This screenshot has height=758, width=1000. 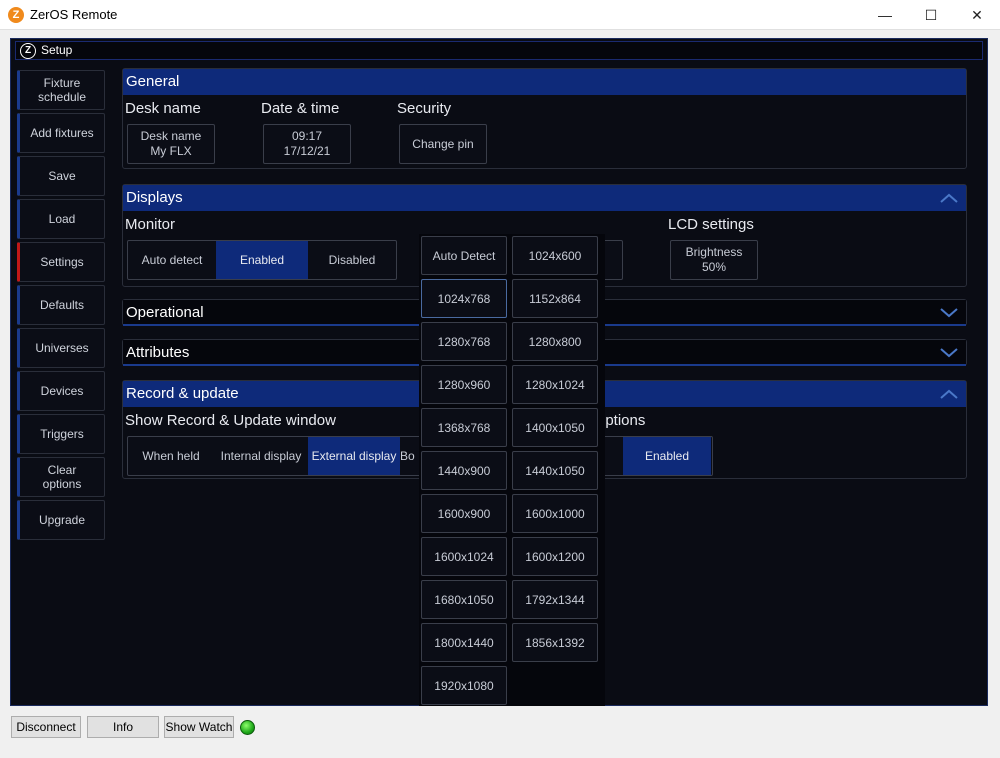 I want to click on resolution-option: 1600x1024, so click(x=464, y=556).